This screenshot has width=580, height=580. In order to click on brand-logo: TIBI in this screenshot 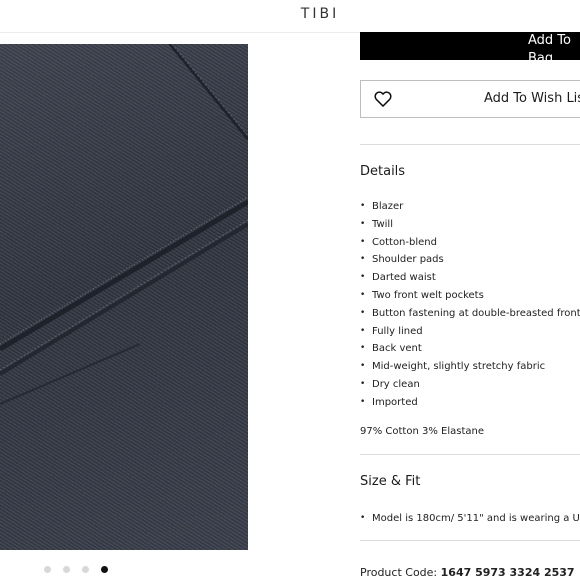, I will do `click(290, 14)`.